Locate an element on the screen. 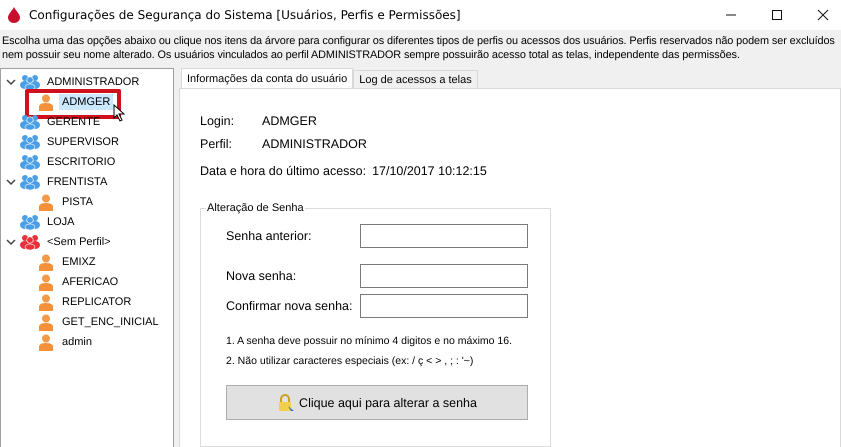 The height and width of the screenshot is (447, 841). profile-label: Perfil: is located at coordinates (216, 143).